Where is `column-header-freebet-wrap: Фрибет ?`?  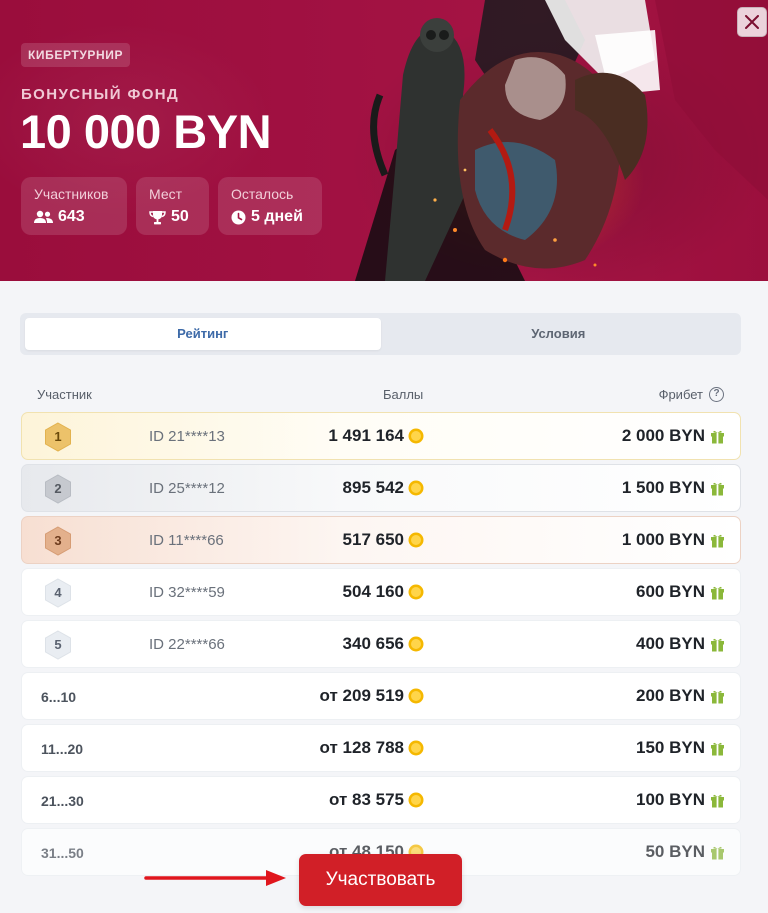
column-header-freebet-wrap: Фрибет ? is located at coordinates (691, 394).